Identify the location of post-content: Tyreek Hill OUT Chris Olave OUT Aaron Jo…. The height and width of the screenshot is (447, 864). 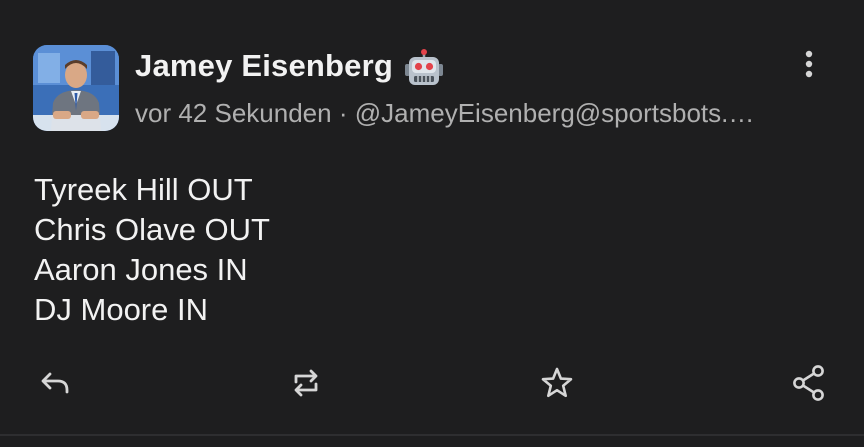
(152, 250).